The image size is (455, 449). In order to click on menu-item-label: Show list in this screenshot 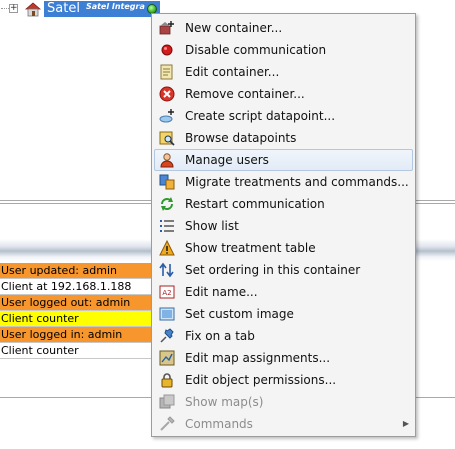, I will do `click(212, 226)`.